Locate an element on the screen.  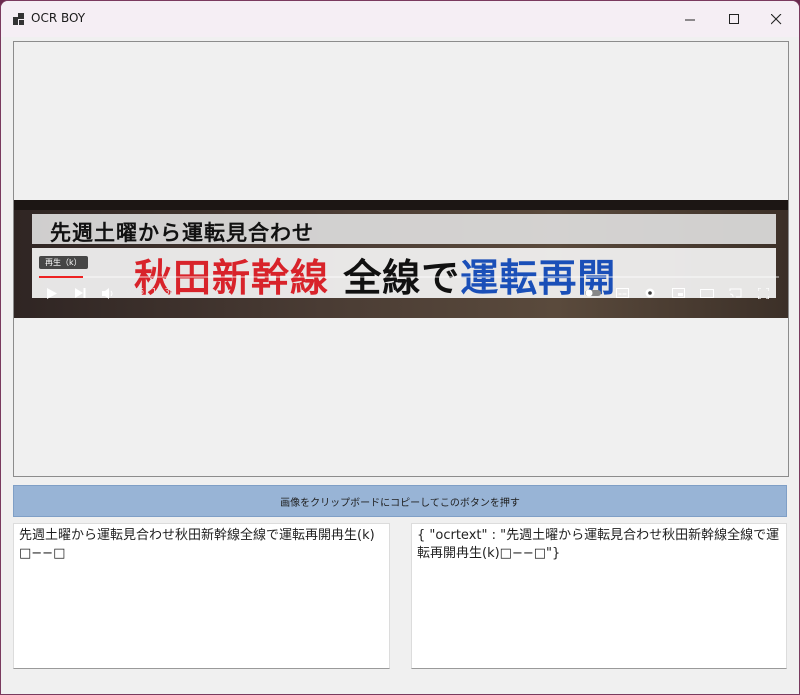
minimize-button is located at coordinates (690, 19).